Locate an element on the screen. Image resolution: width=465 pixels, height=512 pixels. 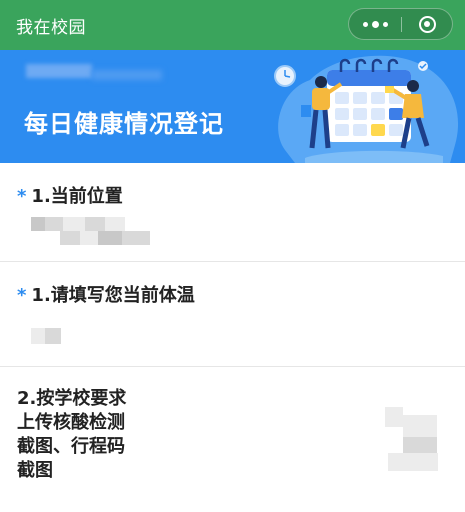
calendar-people-illustration is located at coordinates (366, 109).